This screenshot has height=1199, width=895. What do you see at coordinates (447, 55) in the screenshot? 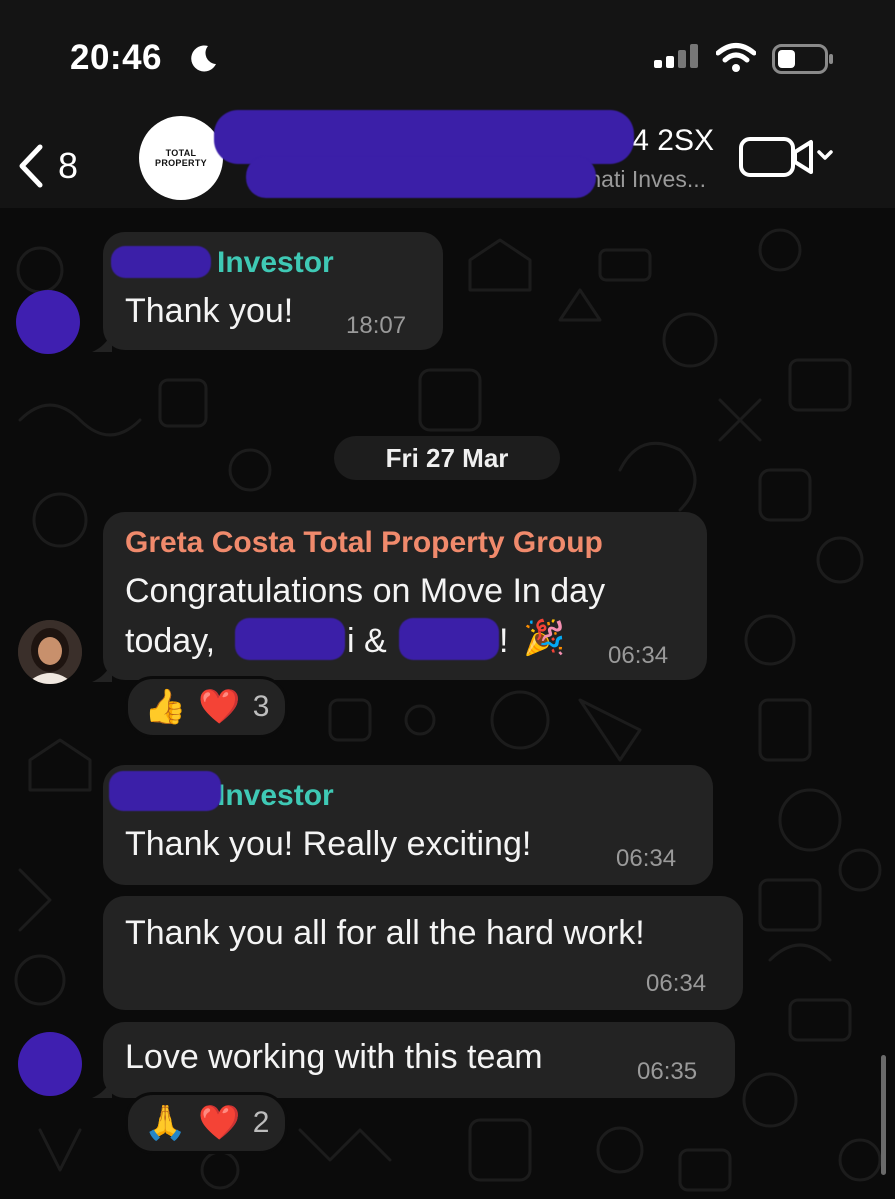
I see `status-bar: 20:46` at bounding box center [447, 55].